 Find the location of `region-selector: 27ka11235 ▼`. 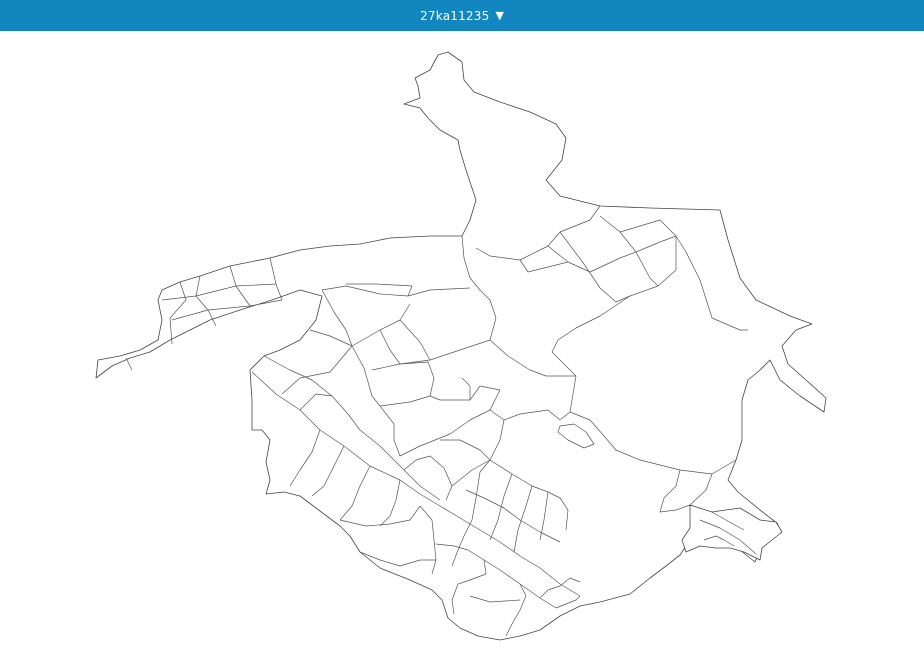

region-selector: 27ka11235 ▼ is located at coordinates (462, 15).